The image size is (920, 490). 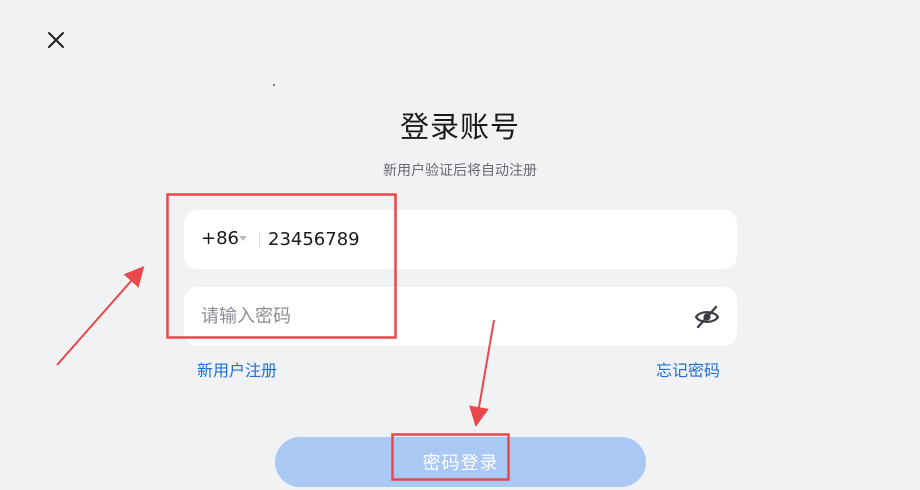 What do you see at coordinates (707, 317) in the screenshot?
I see `eye-off-icon` at bounding box center [707, 317].